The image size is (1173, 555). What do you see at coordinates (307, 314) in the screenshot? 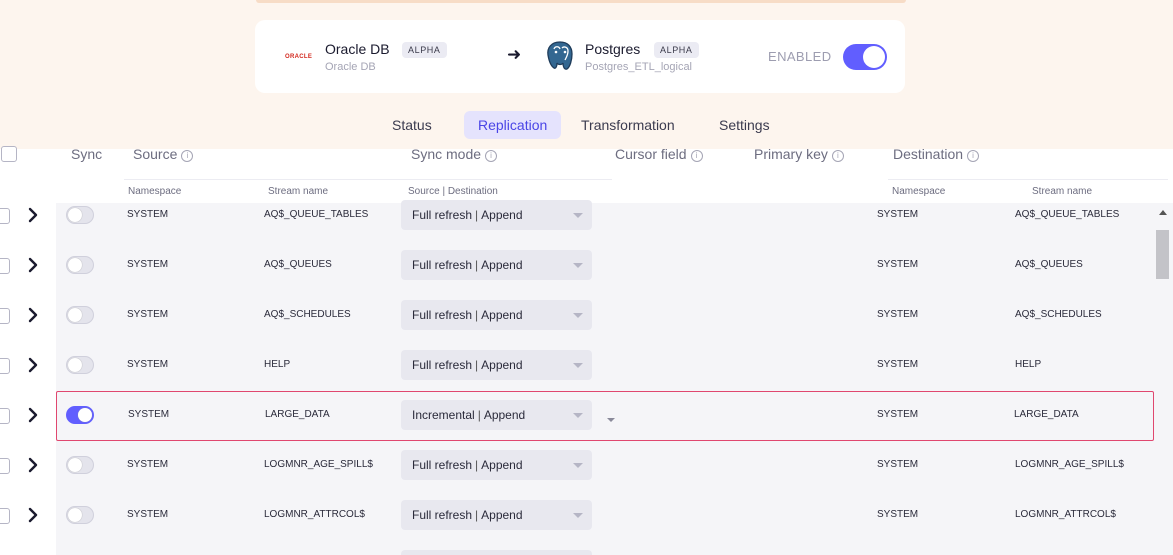
I see `source-stream-name: AQ$_SCHEDULES` at bounding box center [307, 314].